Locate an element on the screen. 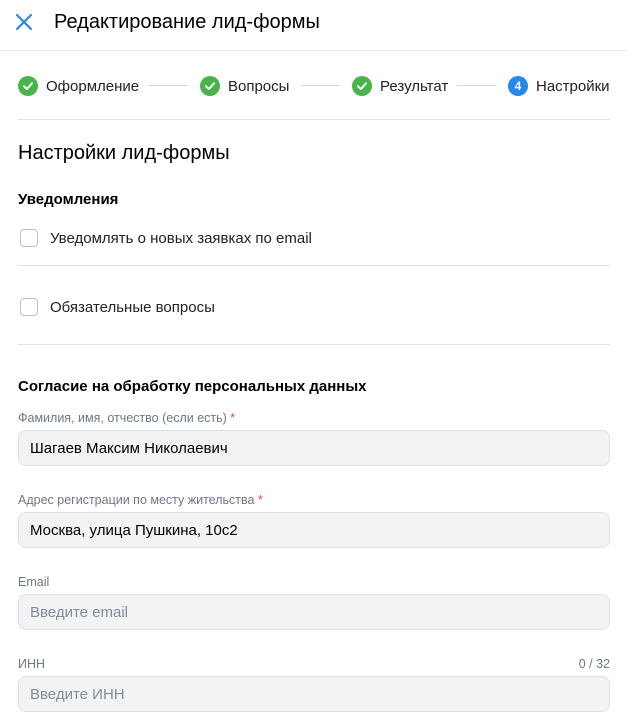 The height and width of the screenshot is (717, 627). step-label: Вопросы is located at coordinates (259, 86).